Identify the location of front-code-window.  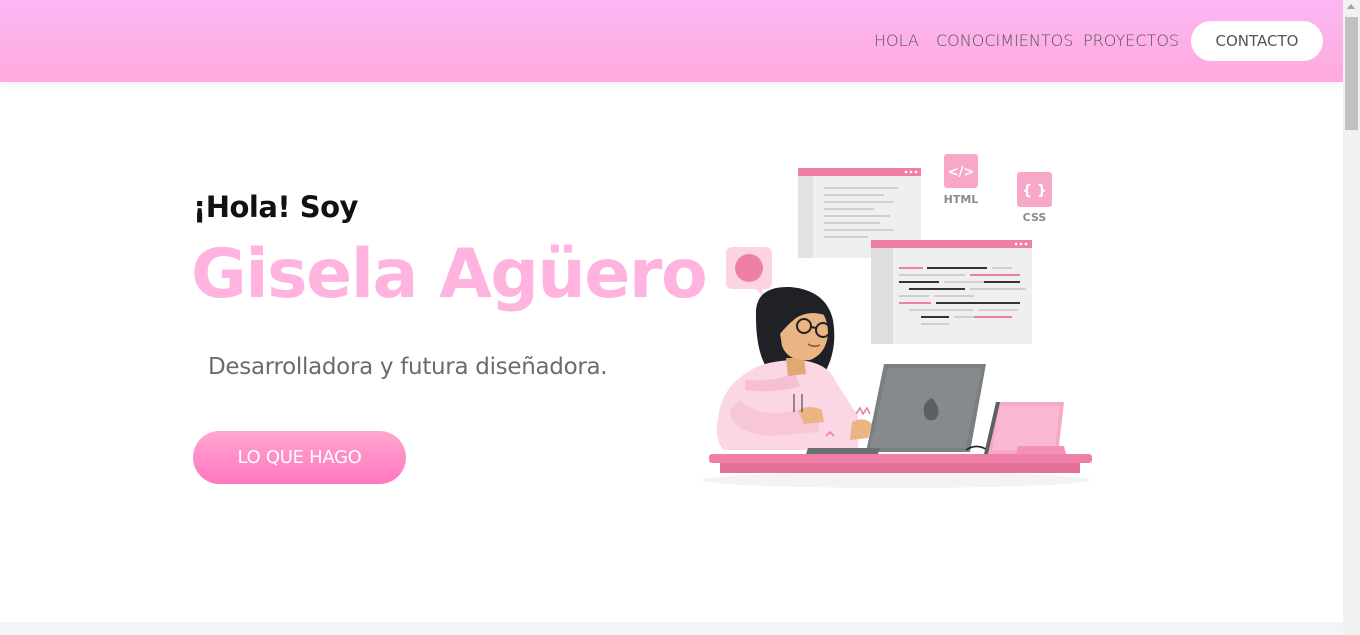
(951, 292).